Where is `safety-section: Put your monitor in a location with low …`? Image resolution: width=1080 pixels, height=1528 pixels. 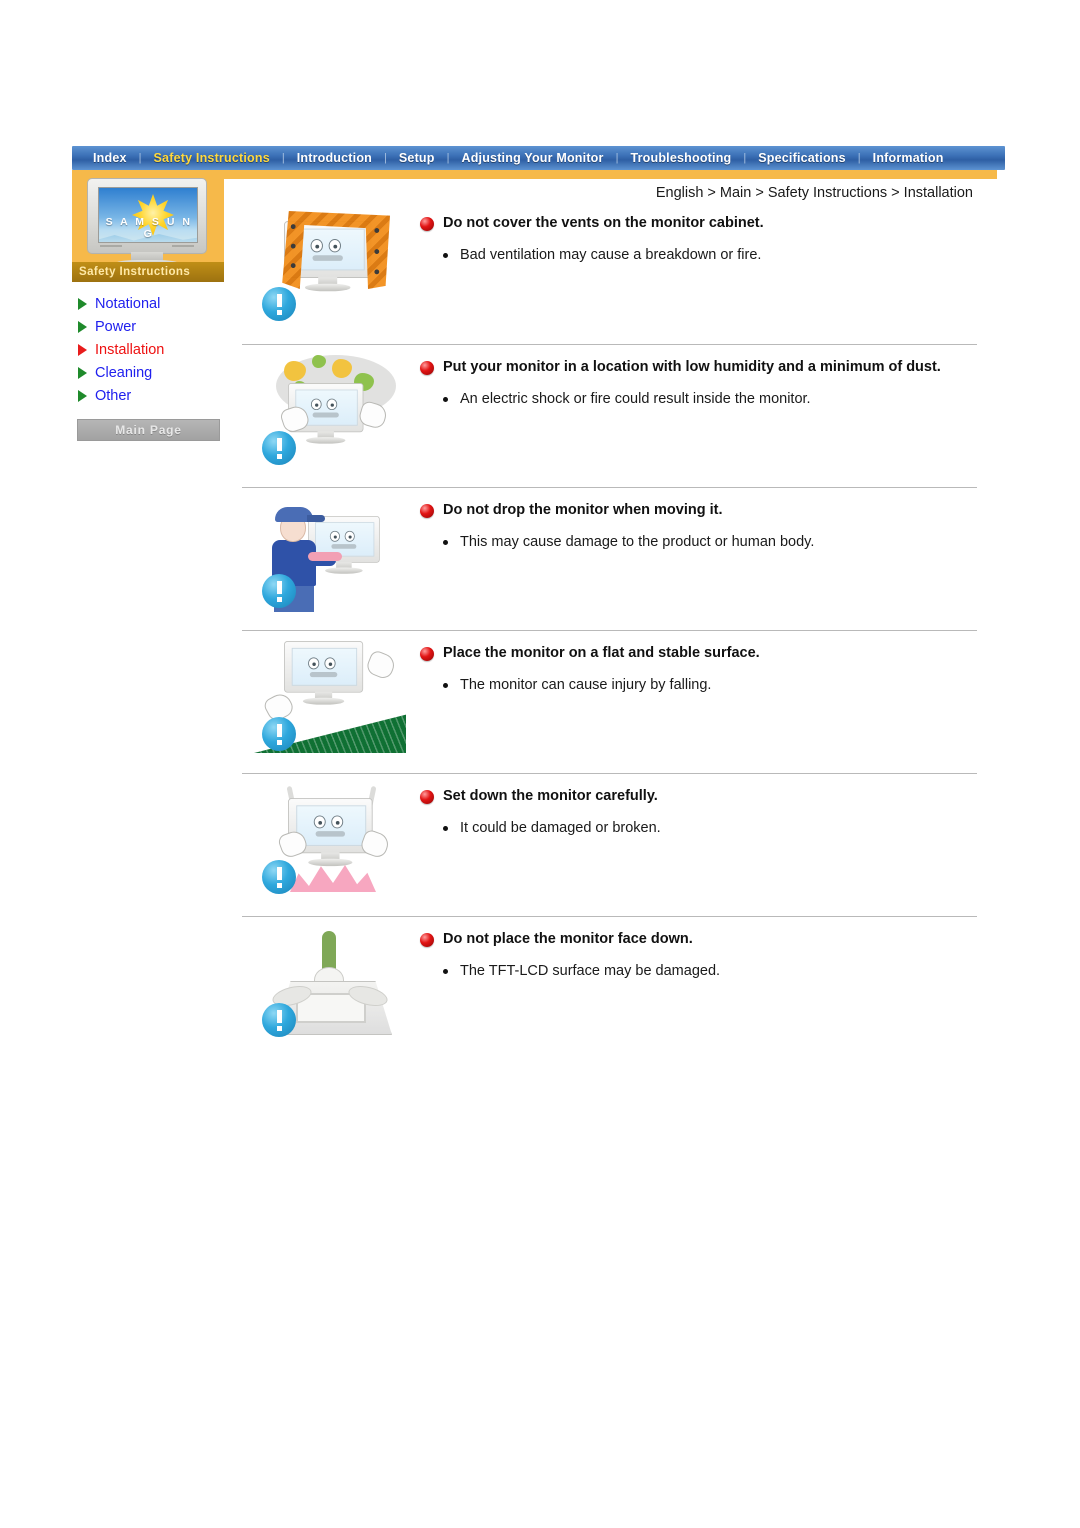 safety-section: Put your monitor in a location with low … is located at coordinates (609, 415).